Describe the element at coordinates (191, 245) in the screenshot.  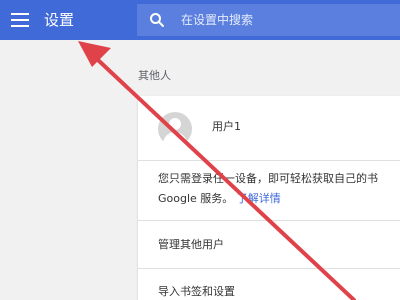
I see `manage-other-users-link: 管理其他用户` at that location.